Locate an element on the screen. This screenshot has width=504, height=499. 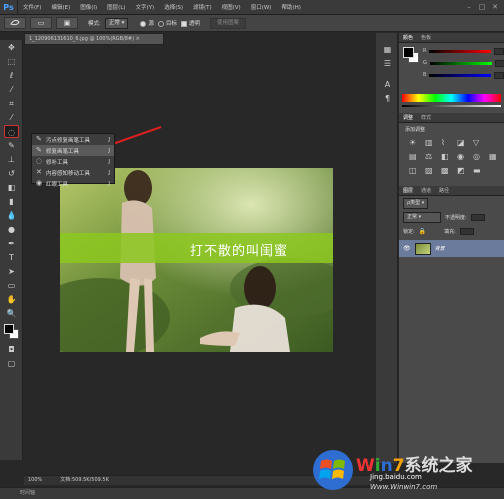
eye-icon: 👁 is located at coordinates (407, 248).